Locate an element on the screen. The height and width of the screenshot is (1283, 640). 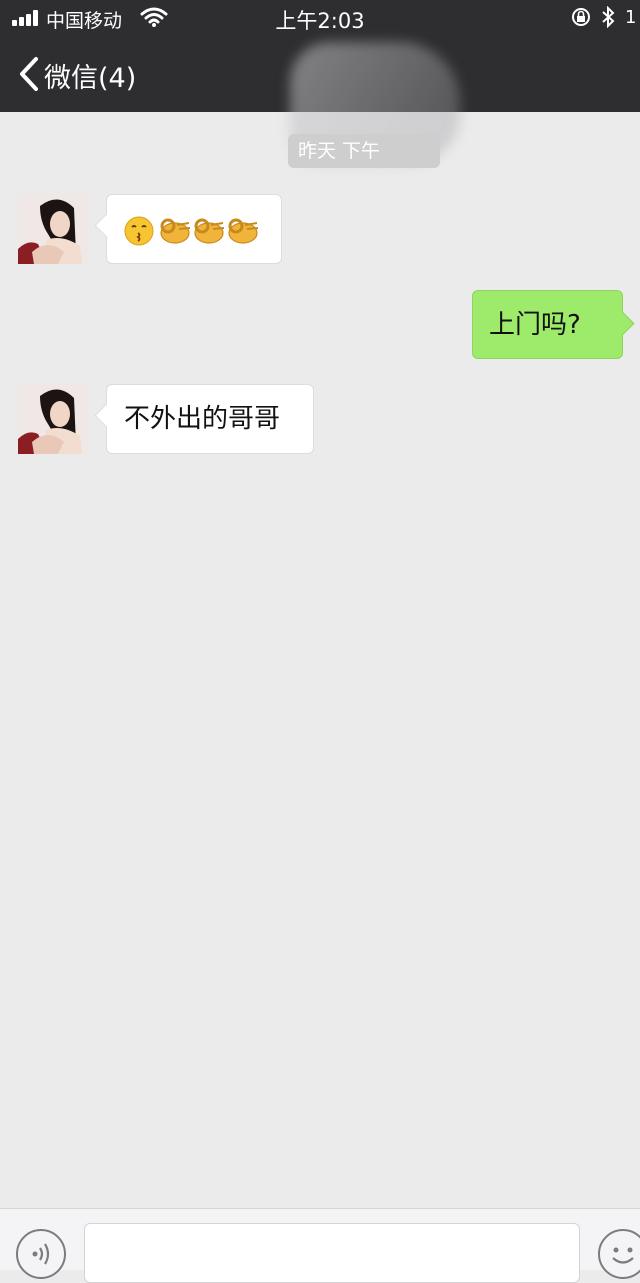
message-timestamp: 昨天 下午 is located at coordinates (364, 151).